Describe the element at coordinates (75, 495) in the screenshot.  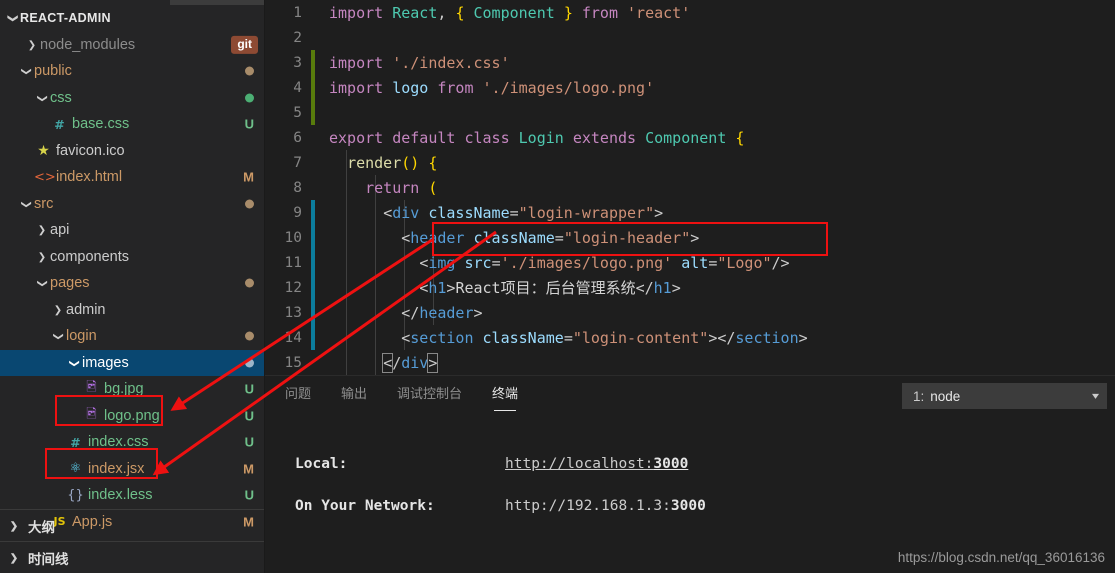
I see `less-file-icon: {}` at that location.